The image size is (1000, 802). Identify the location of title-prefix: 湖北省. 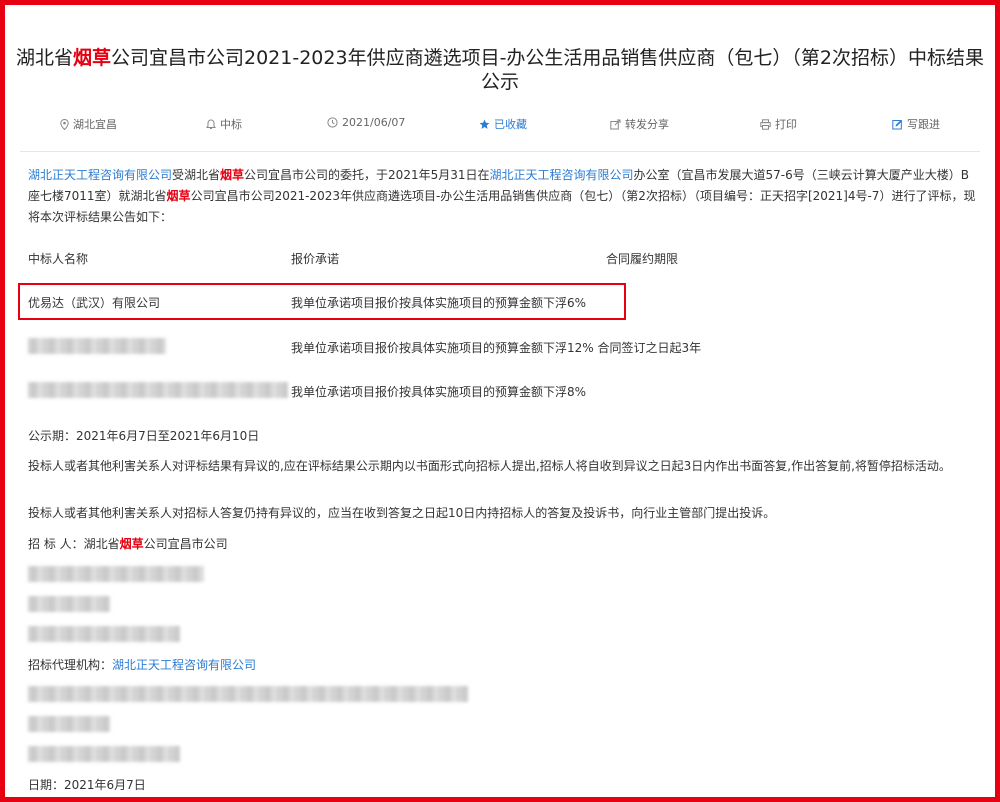
(44, 58).